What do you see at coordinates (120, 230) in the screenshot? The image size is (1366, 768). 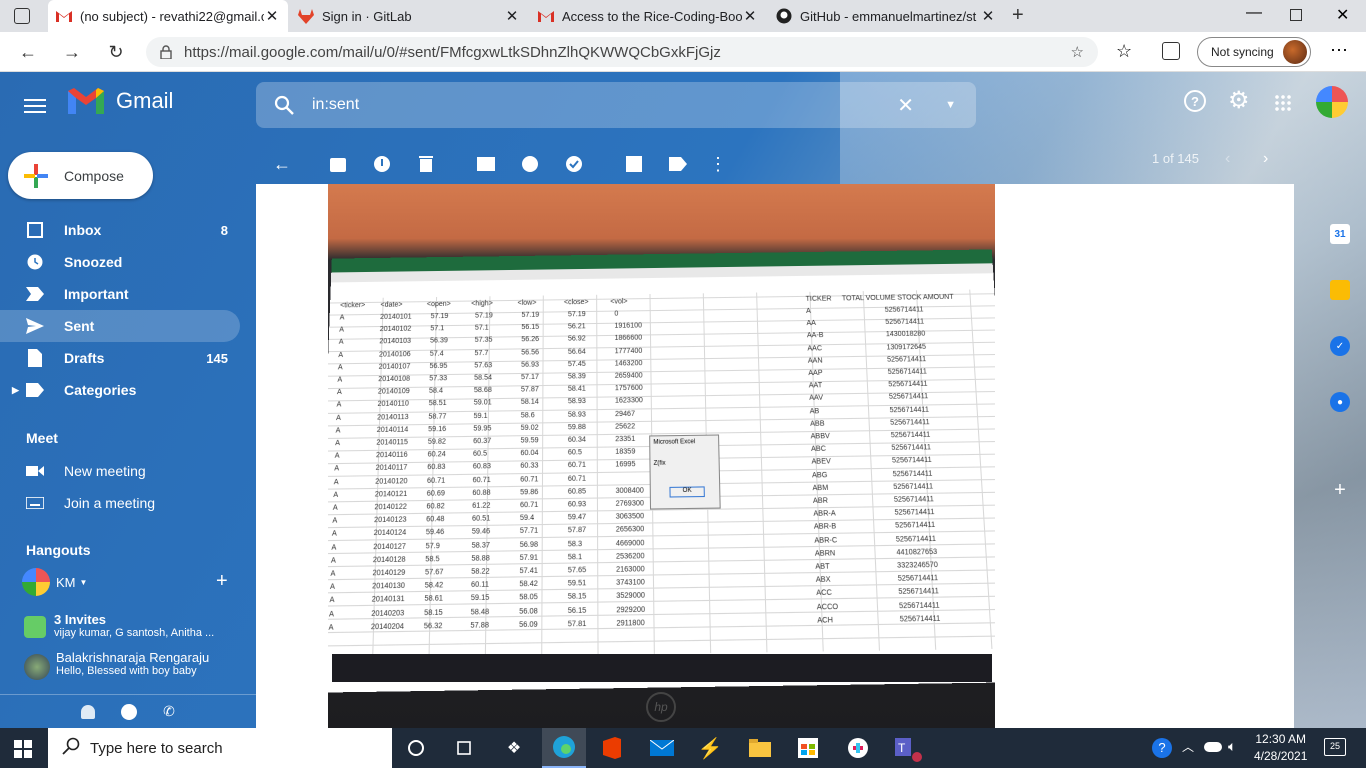 I see `nav-inbox: Inbox 8` at bounding box center [120, 230].